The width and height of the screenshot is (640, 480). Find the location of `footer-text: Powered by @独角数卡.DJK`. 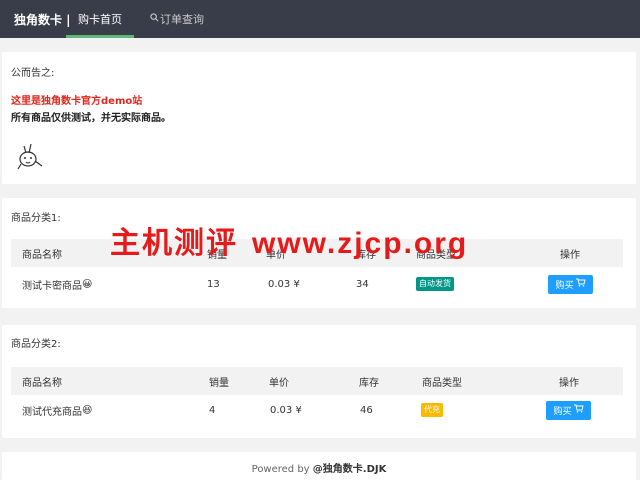

footer-text: Powered by @独角数卡.DJK is located at coordinates (319, 469).